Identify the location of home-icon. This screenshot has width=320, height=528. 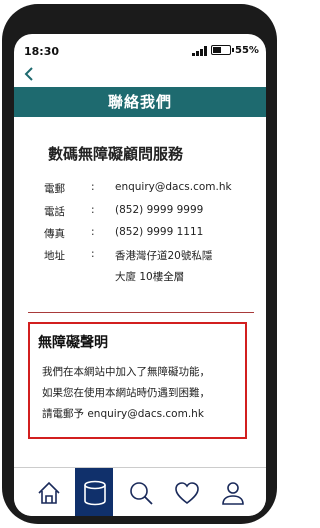
(49, 492).